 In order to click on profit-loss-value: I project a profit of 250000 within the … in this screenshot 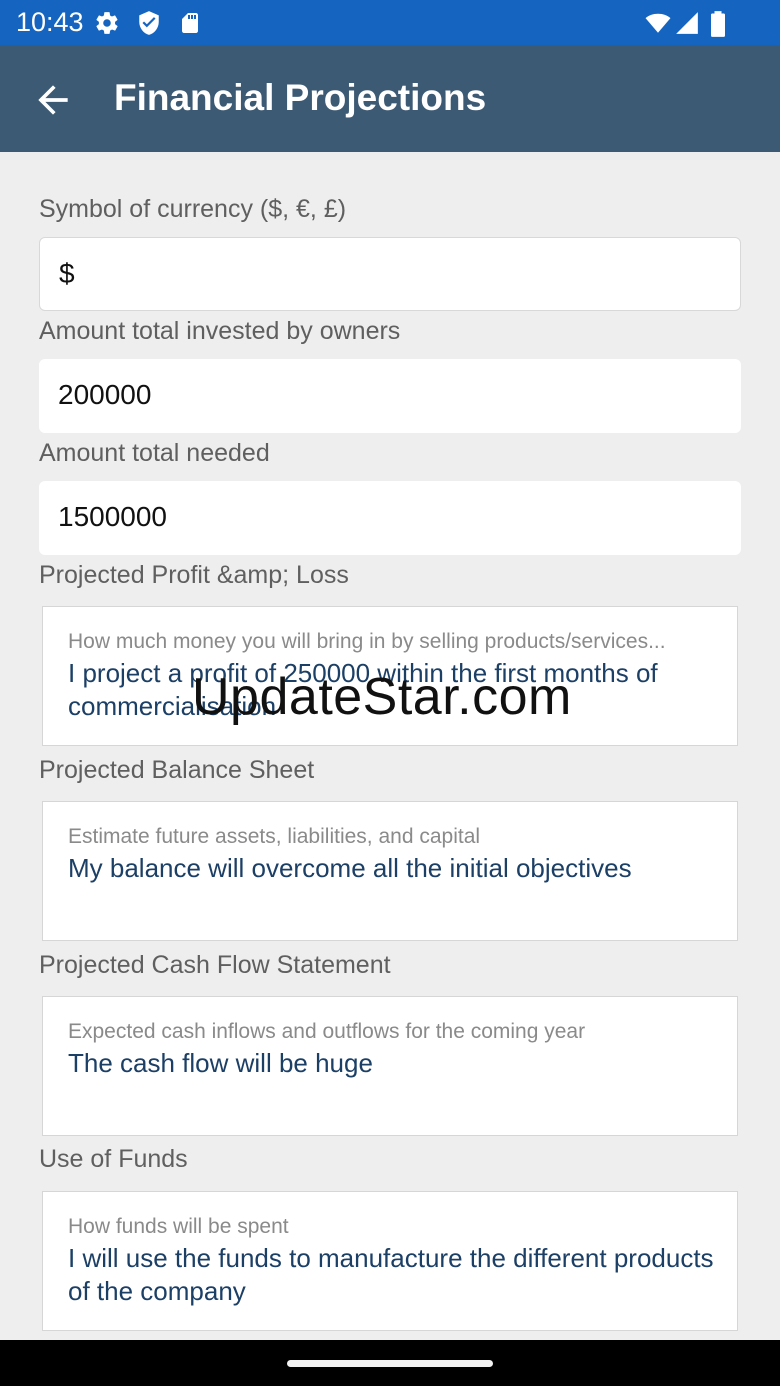, I will do `click(363, 689)`.